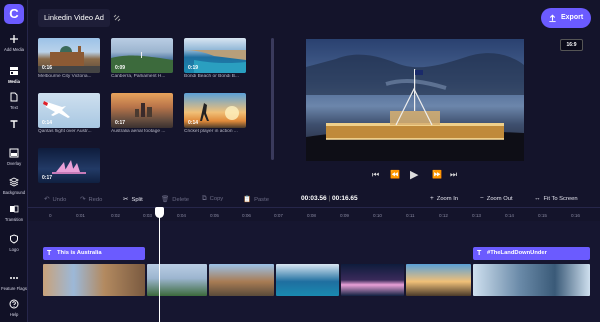  Describe the element at coordinates (69, 165) in the screenshot. I see `media-thumbnail-opera-house: 0:17` at that location.